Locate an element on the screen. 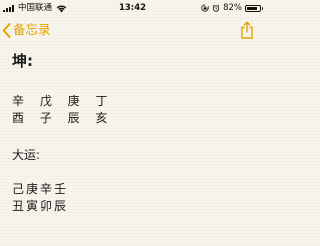  battery-percent: 82% is located at coordinates (232, 8).